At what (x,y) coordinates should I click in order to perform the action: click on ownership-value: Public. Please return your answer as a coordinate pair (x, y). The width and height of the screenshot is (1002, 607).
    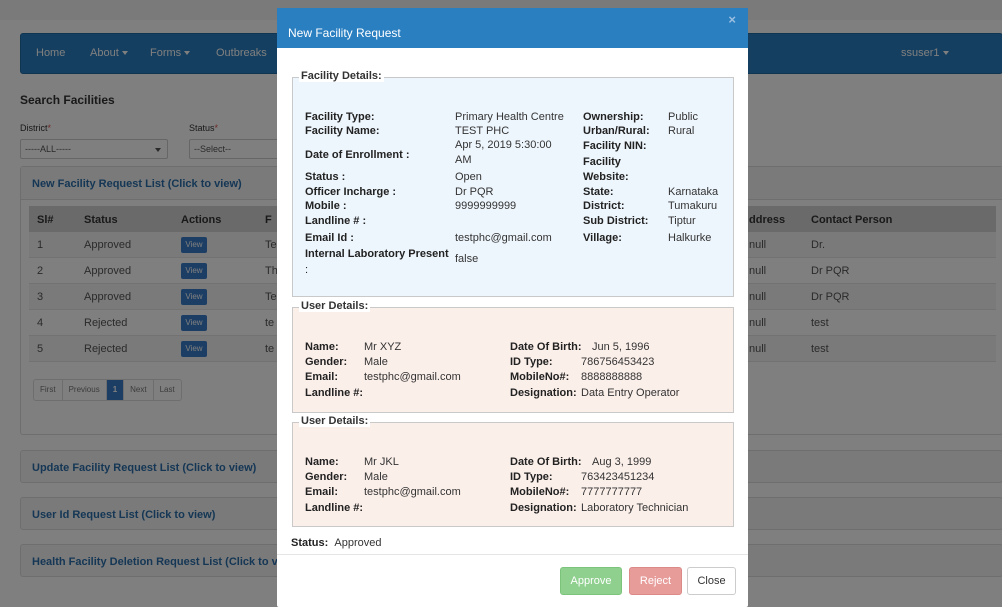
    Looking at the image, I should click on (683, 117).